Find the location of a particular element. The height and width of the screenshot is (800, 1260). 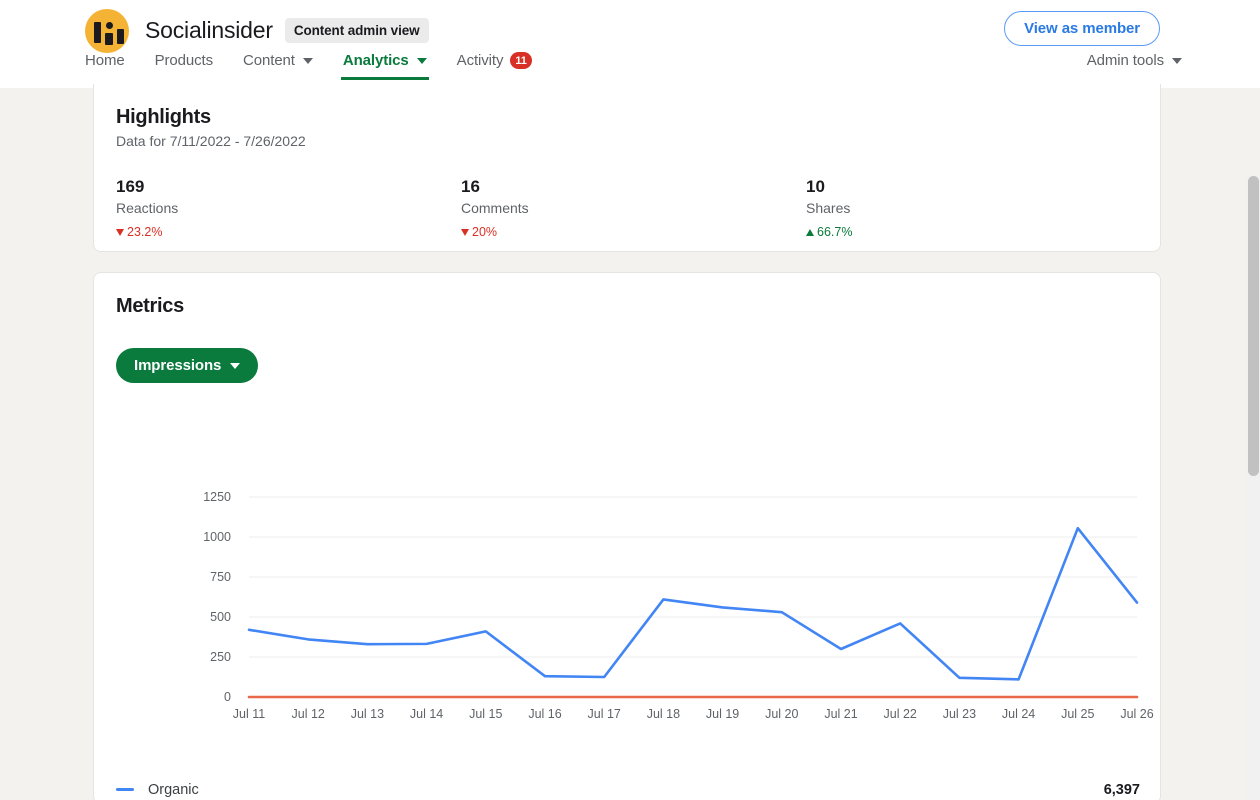

page-scrollbar is located at coordinates (1253, 488).